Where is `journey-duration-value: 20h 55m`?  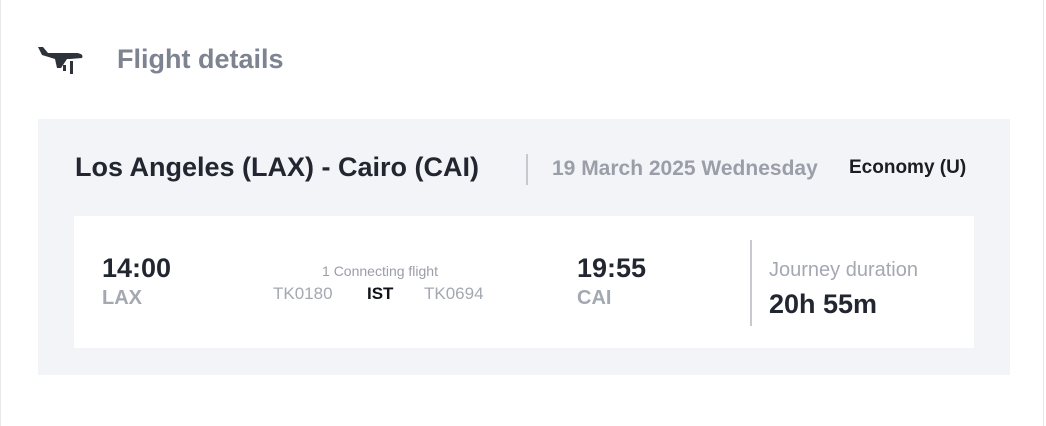
journey-duration-value: 20h 55m is located at coordinates (823, 304).